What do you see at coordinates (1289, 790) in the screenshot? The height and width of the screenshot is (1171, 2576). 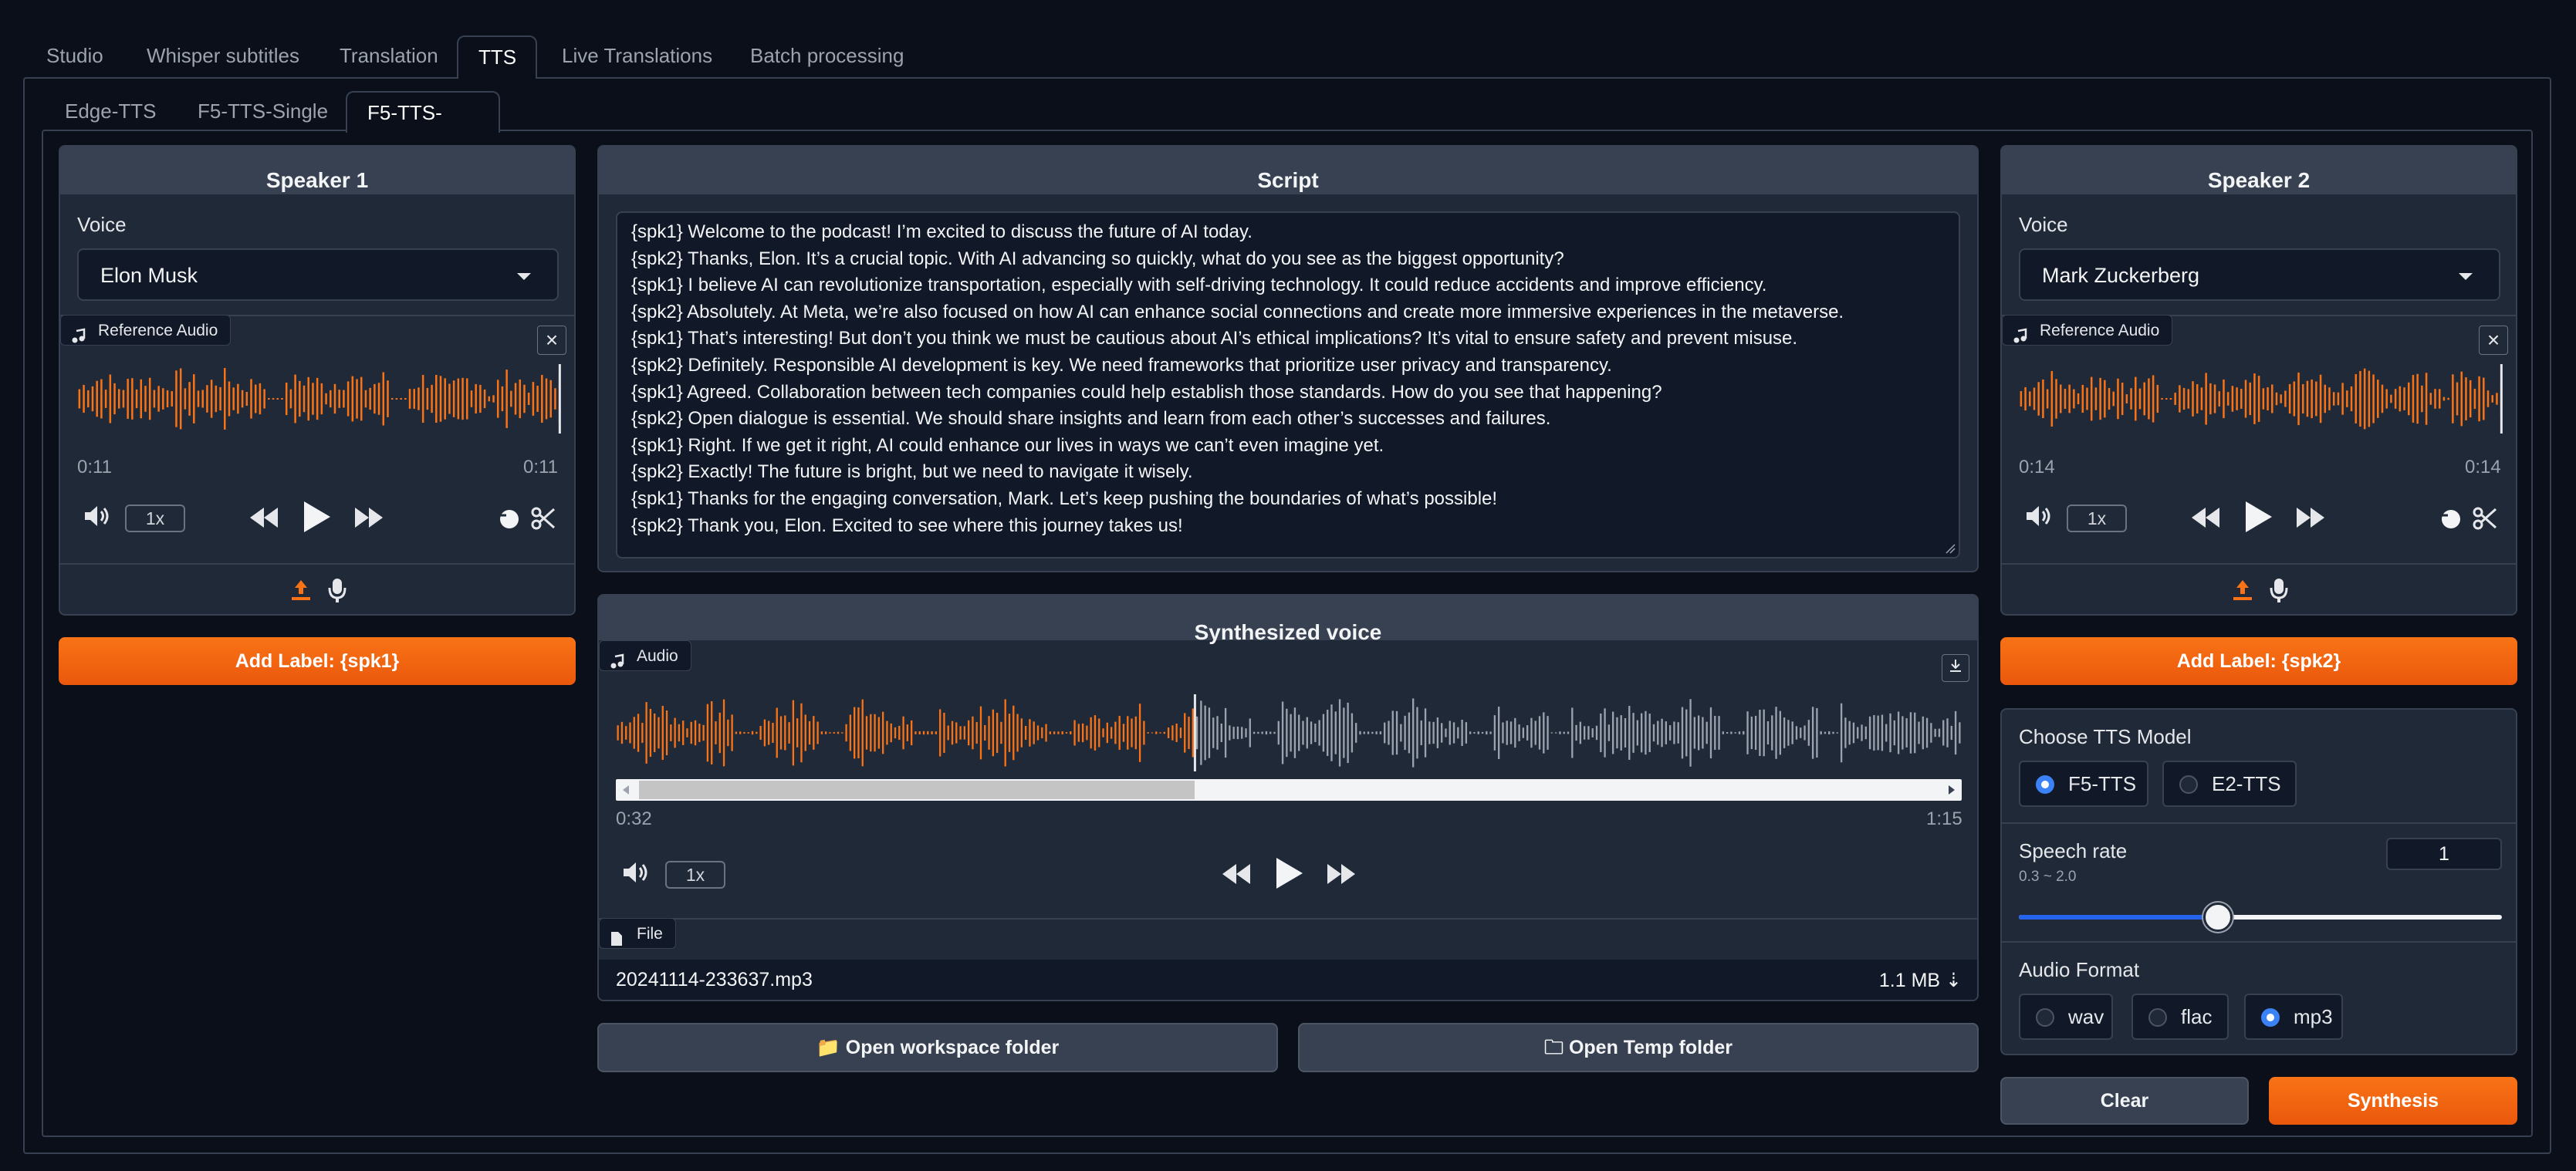 I see `synth-scrollbar` at bounding box center [1289, 790].